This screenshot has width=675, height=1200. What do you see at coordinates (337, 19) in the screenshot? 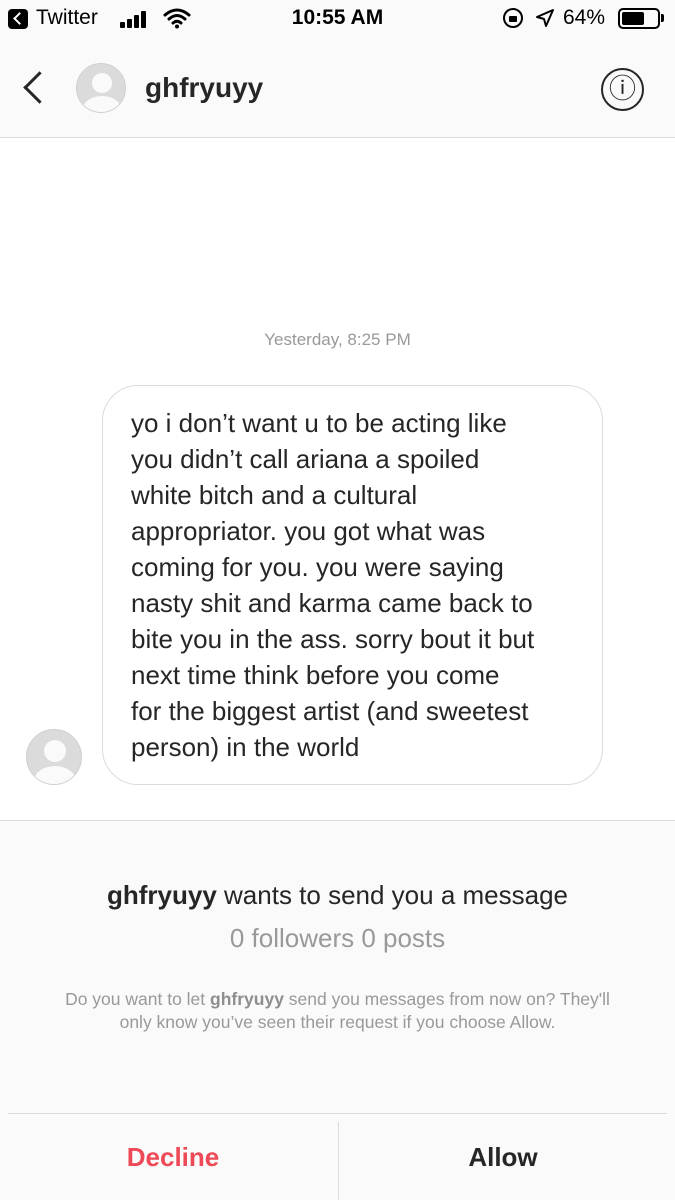
I see `status-bar: Twitter 10:55 AM 64%` at bounding box center [337, 19].